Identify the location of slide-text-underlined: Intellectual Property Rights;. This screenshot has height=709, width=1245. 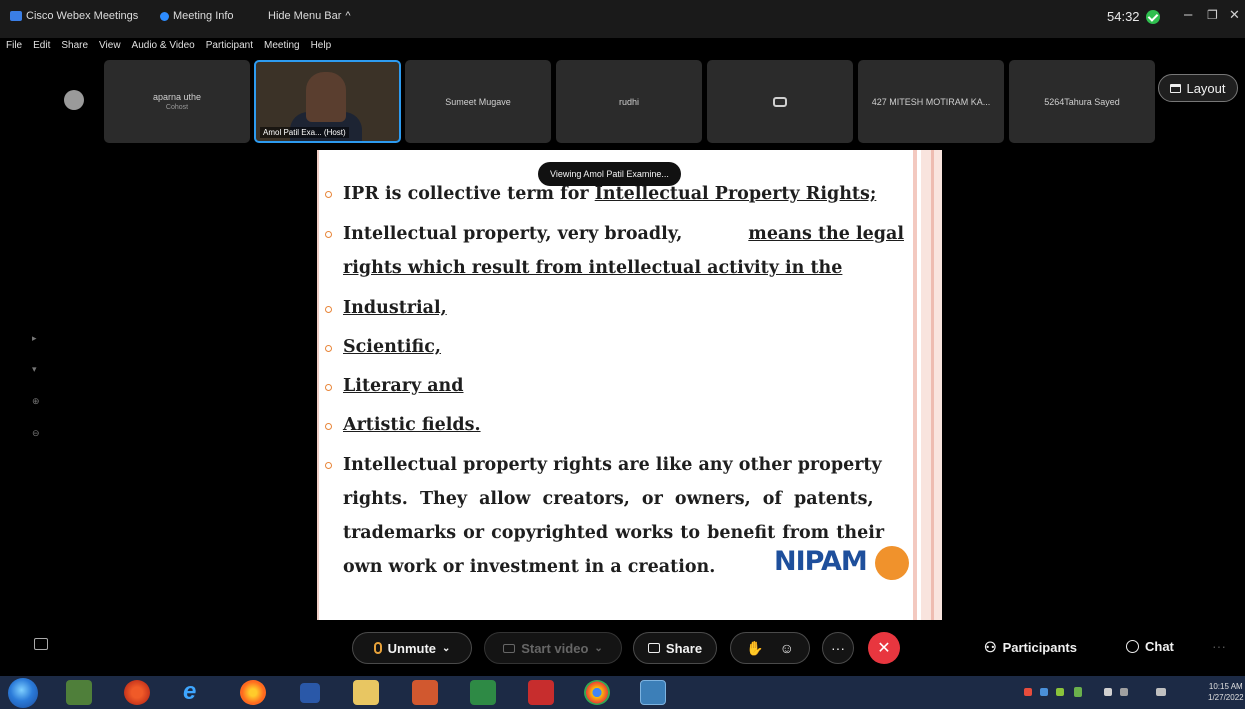
(735, 194).